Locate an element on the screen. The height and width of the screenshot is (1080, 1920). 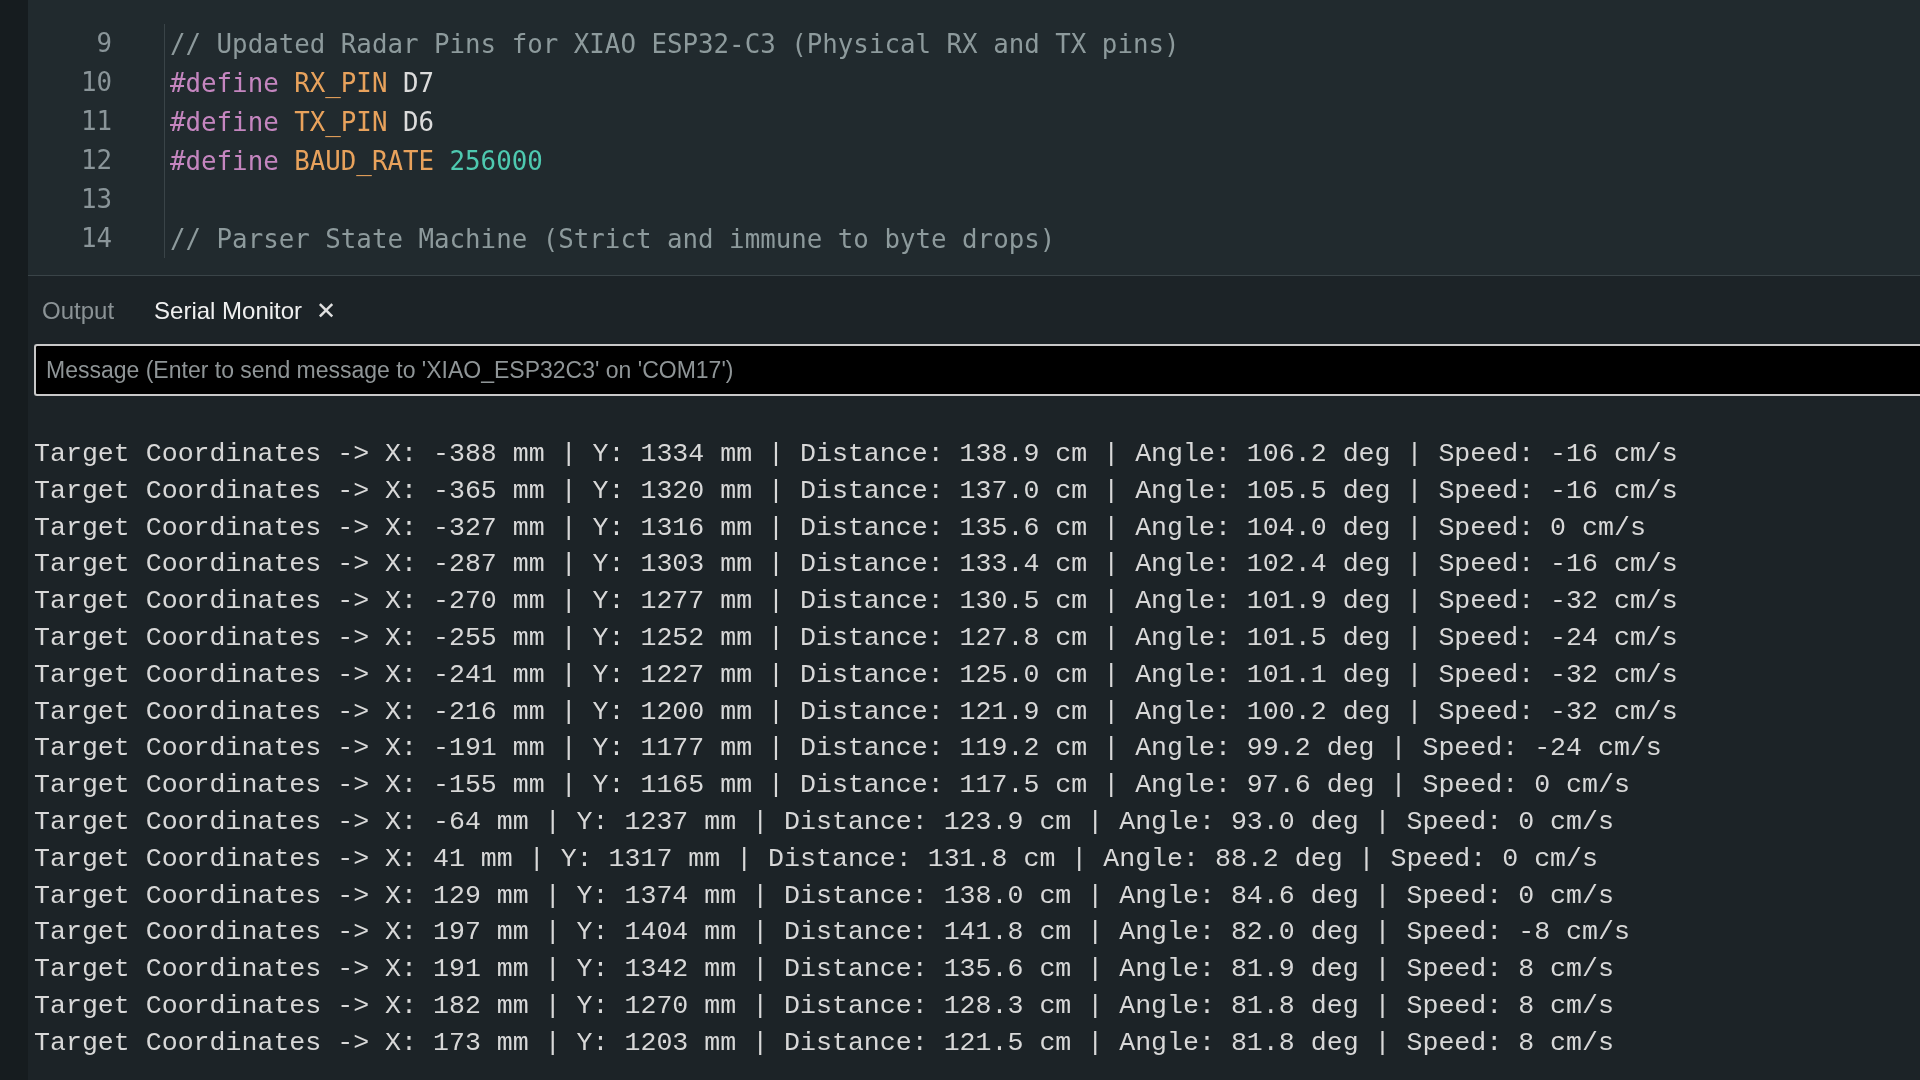
serial-line: Target Coordinates -> X: 191 mm | Y: 1342 mm | Distance: 135.6 cm | Angle: 81.9 deg | Speed: 8 cm/s is located at coordinates (824, 970).